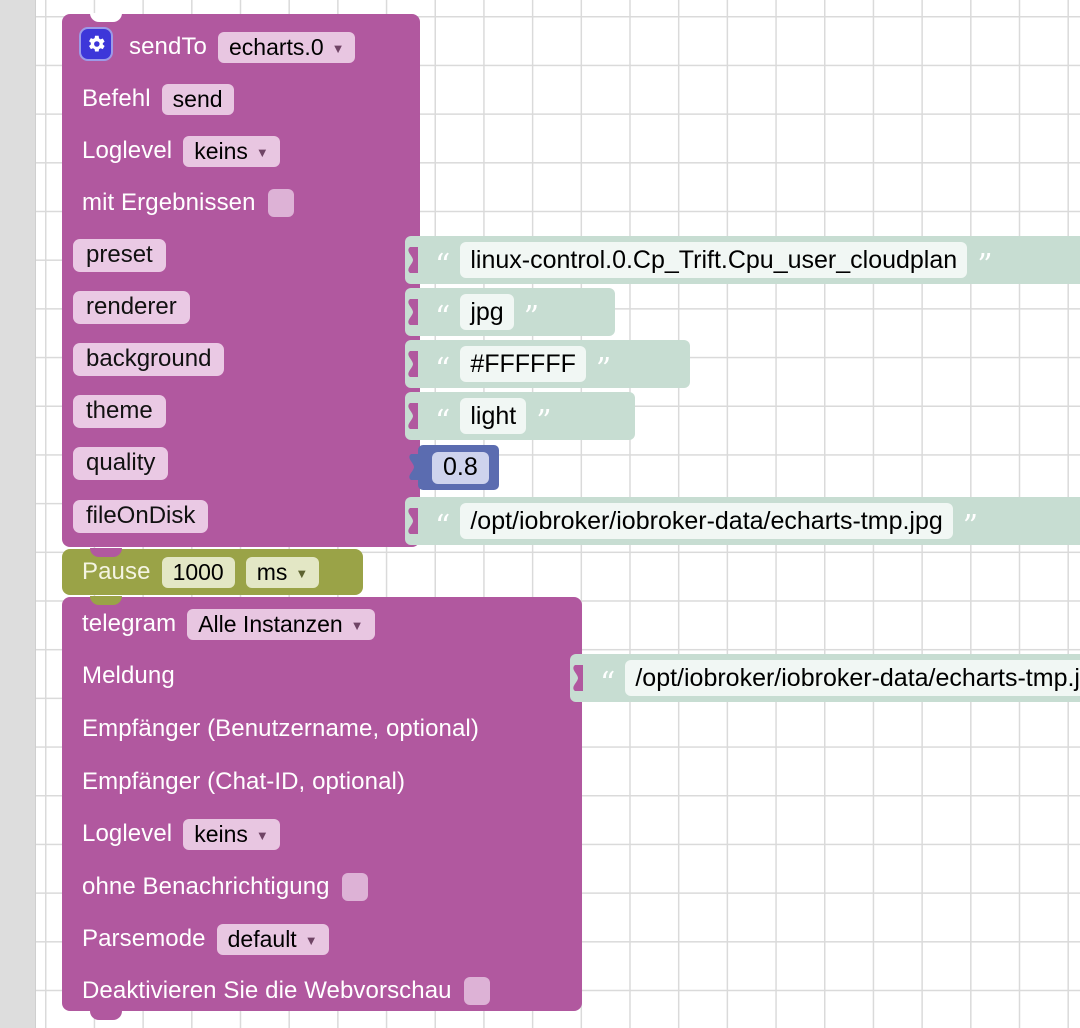  Describe the element at coordinates (127, 150) in the screenshot. I see `loglevel-label: Loglevel` at that location.